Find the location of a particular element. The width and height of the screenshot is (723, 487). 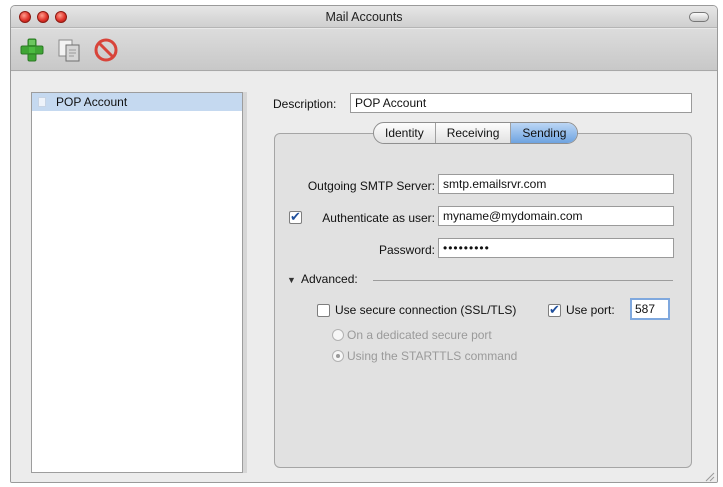

title-bar: Mail Accounts is located at coordinates (364, 17).